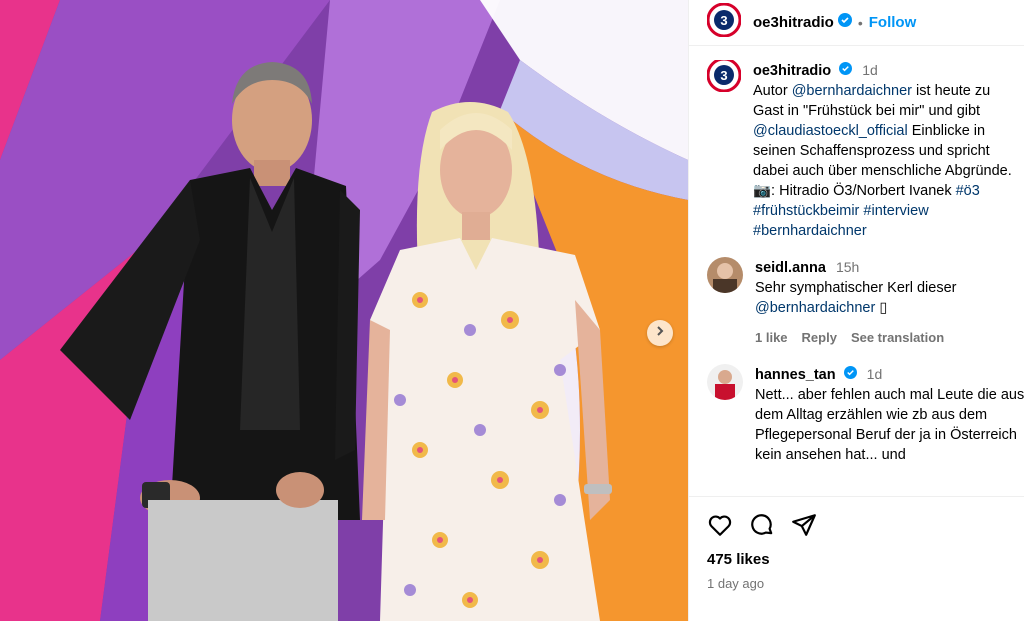 This screenshot has height=621, width=1024. What do you see at coordinates (810, 231) in the screenshot?
I see `caption-link: #bernhardaichner` at bounding box center [810, 231].